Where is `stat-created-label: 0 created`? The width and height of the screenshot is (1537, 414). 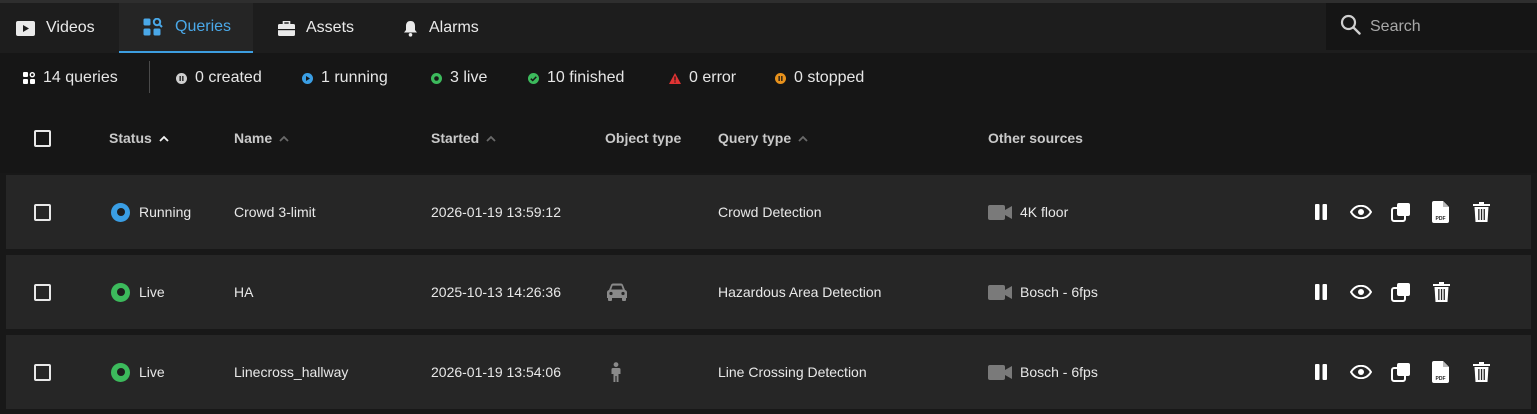
stat-created-label: 0 created is located at coordinates (228, 77).